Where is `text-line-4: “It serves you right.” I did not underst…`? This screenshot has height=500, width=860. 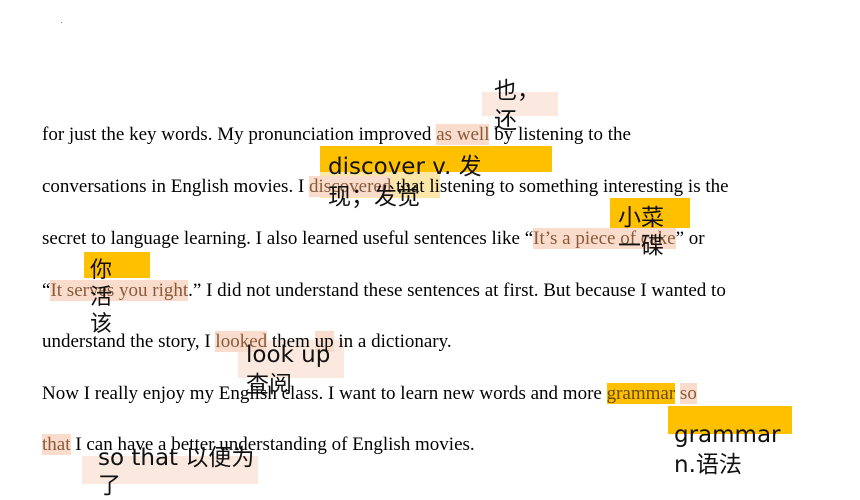
text-line-4: “It serves you right.” I did not underst… is located at coordinates (384, 291).